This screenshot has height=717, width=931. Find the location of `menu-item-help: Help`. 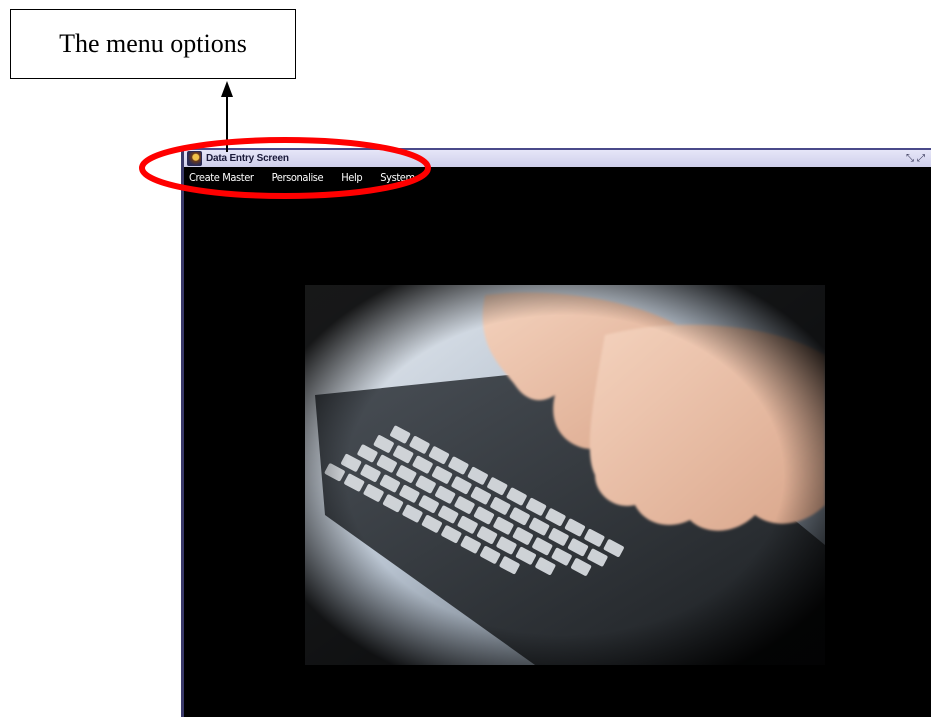

menu-item-help: Help is located at coordinates (351, 177).